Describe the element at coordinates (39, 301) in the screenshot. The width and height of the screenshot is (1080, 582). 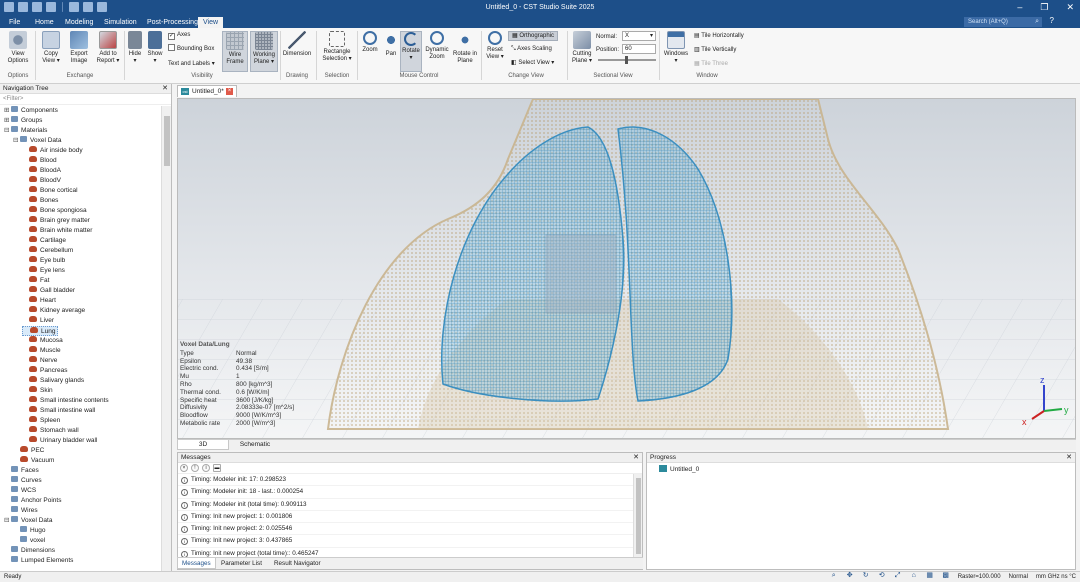
I see `tree-item: Heart` at that location.